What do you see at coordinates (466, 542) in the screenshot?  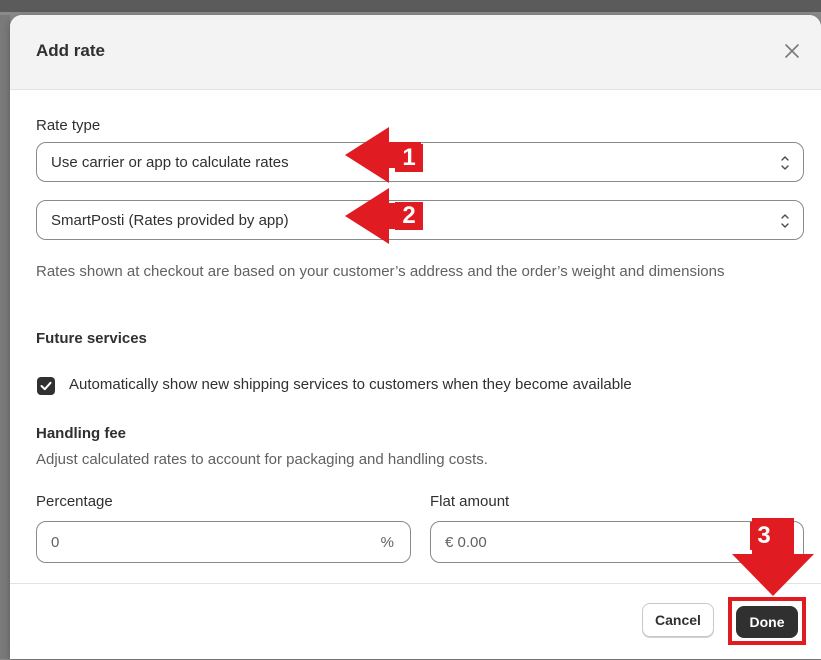 I see `flat-amount-value: € 0.00` at bounding box center [466, 542].